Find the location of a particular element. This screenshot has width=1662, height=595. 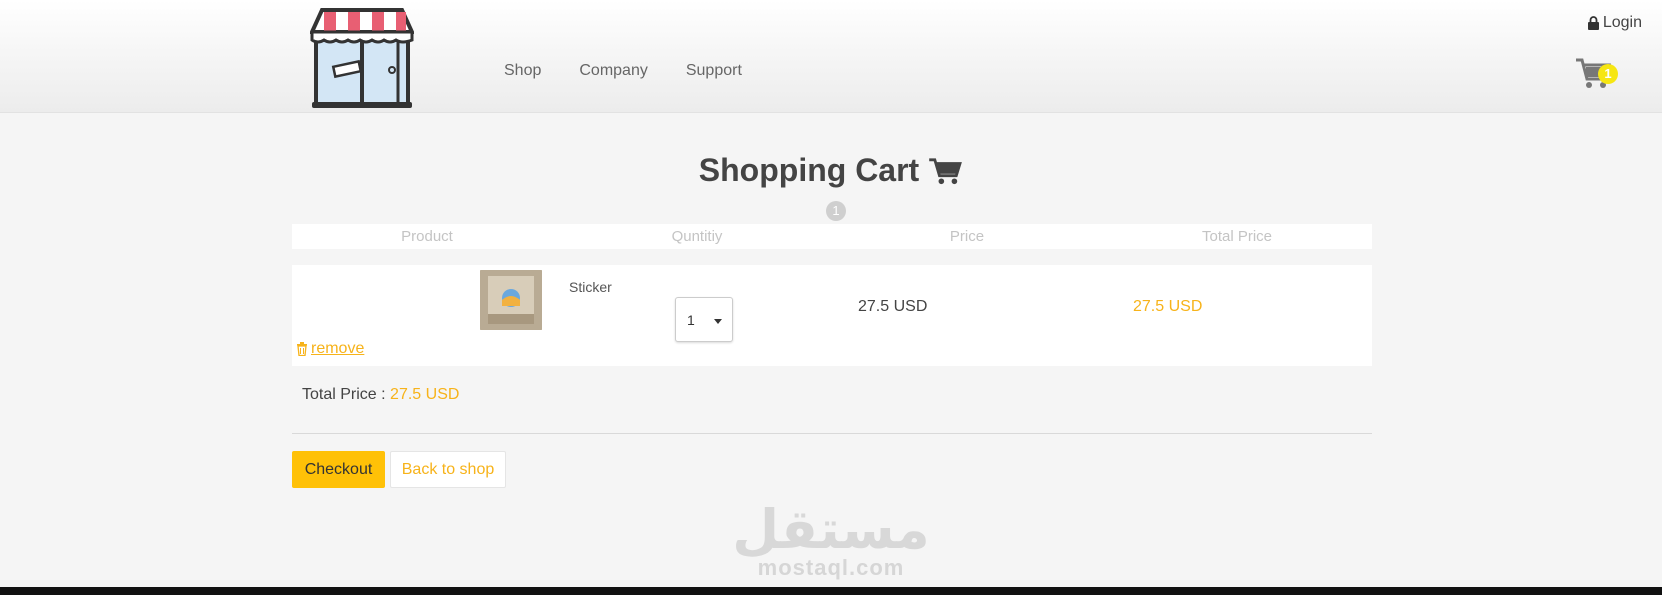

total-price-value: 27.5 USD is located at coordinates (425, 394).